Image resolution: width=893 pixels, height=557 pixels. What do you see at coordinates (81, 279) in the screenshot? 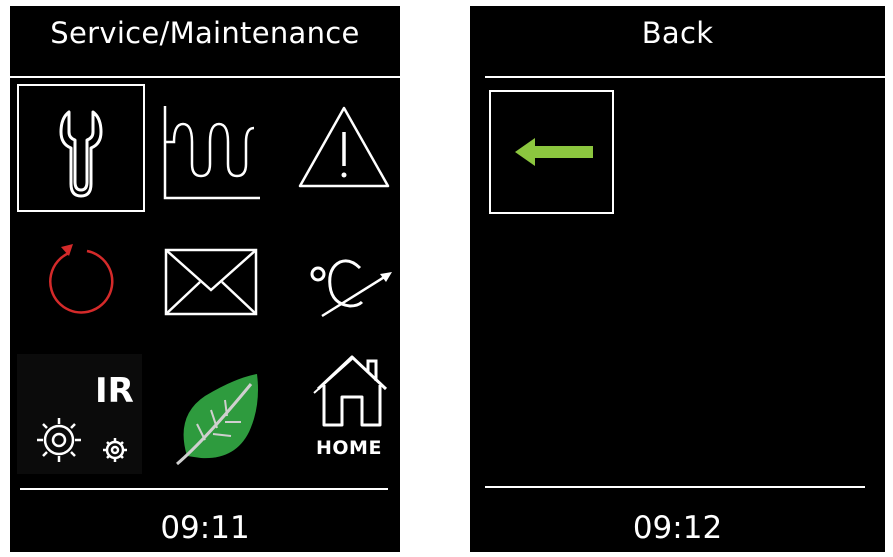
I see `reset-icon` at bounding box center [81, 279].